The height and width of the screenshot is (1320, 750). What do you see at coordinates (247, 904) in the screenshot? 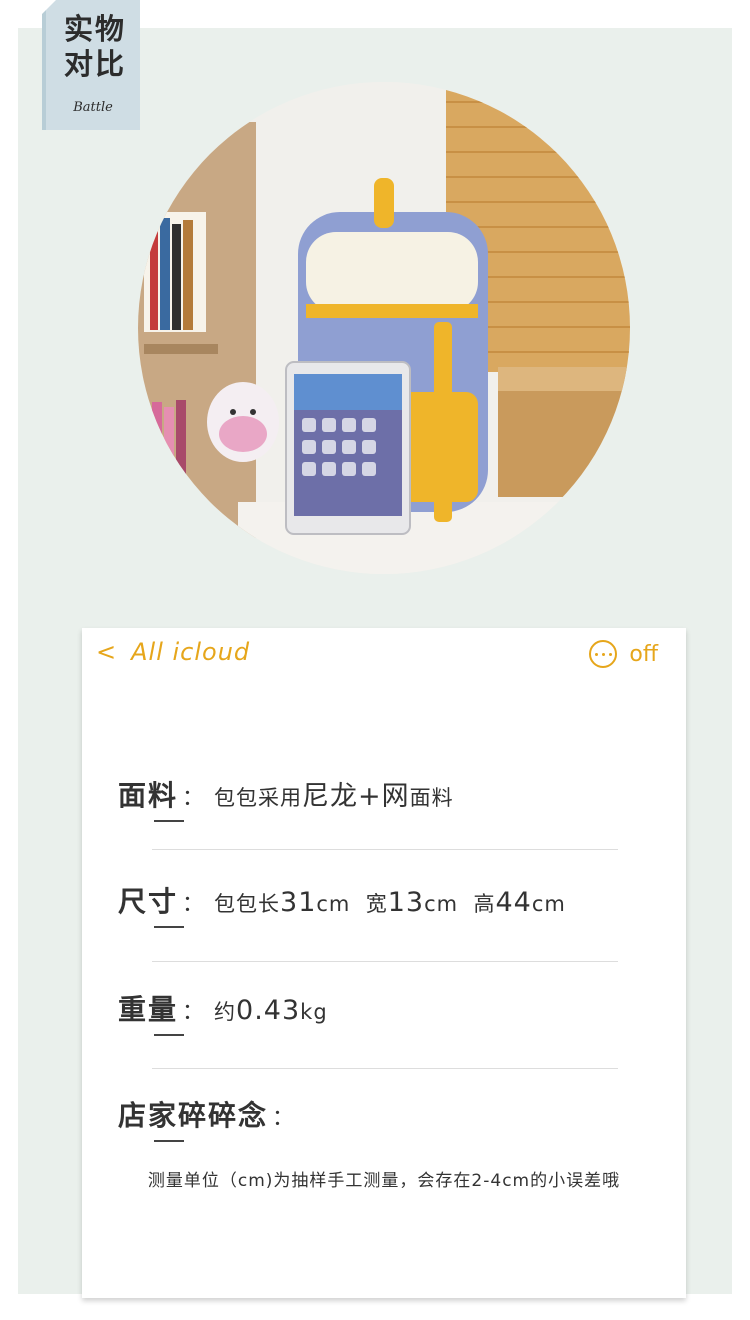
I see `size-text-1: 包包长` at bounding box center [247, 904].